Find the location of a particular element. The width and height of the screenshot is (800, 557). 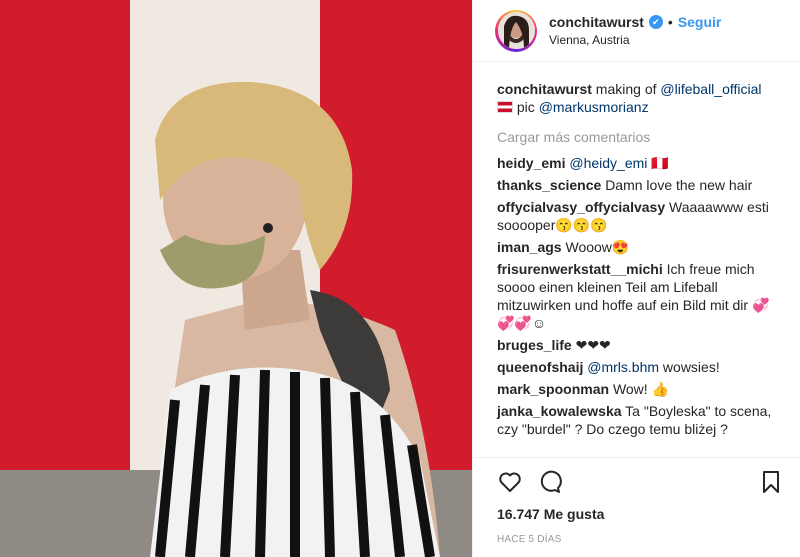

caption-username: conchitawurst is located at coordinates (544, 89).